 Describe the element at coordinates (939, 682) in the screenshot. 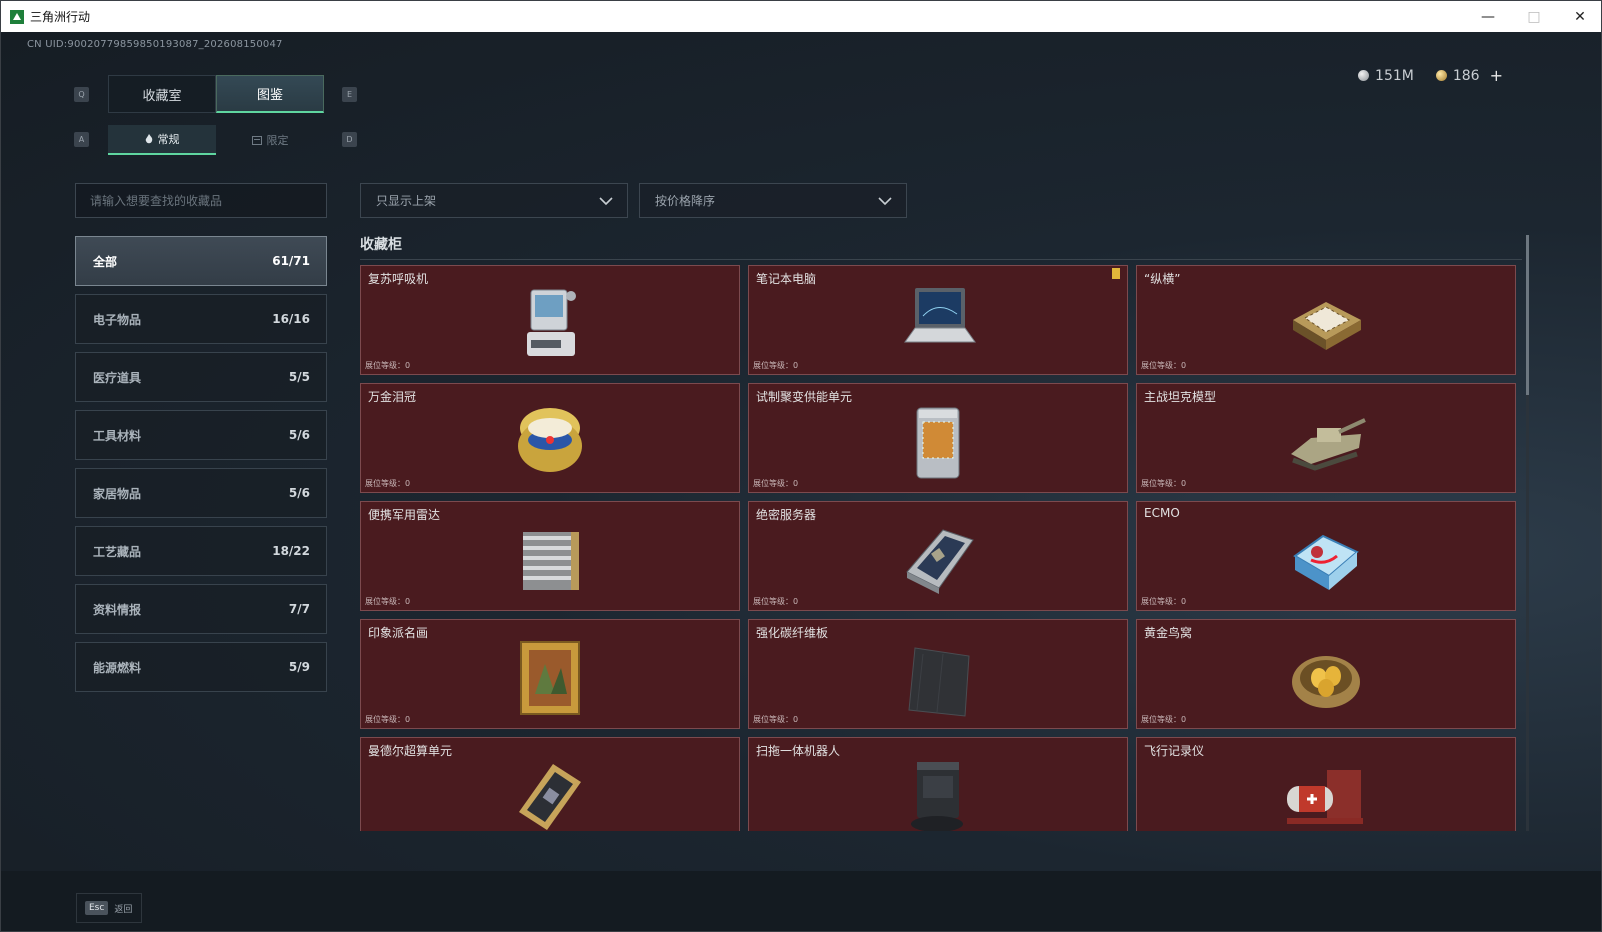

I see `carbon-plate-icon` at that location.